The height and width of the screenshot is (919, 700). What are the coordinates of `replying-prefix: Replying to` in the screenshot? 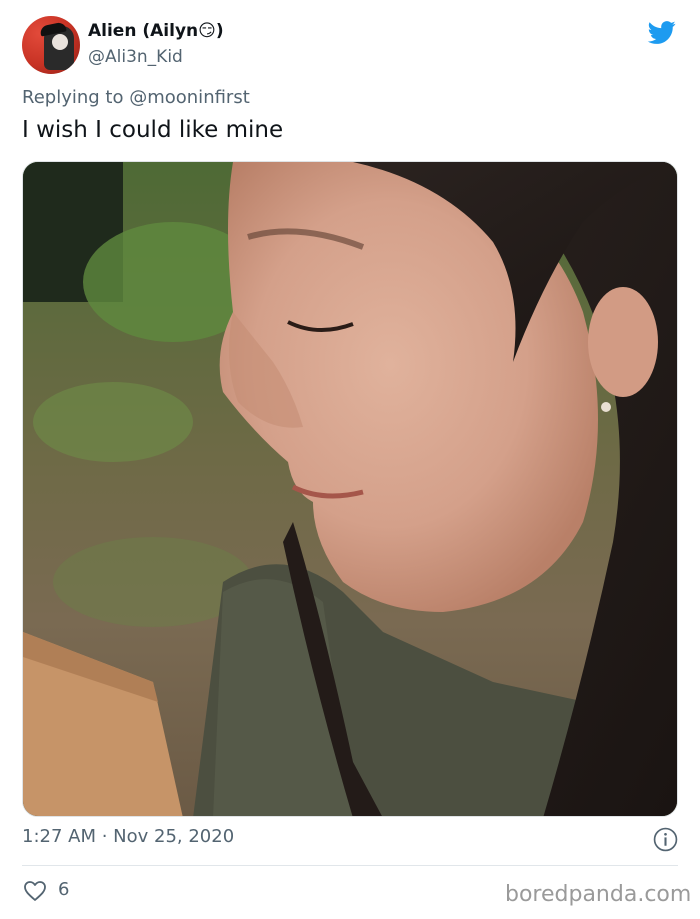 It's located at (73, 97).